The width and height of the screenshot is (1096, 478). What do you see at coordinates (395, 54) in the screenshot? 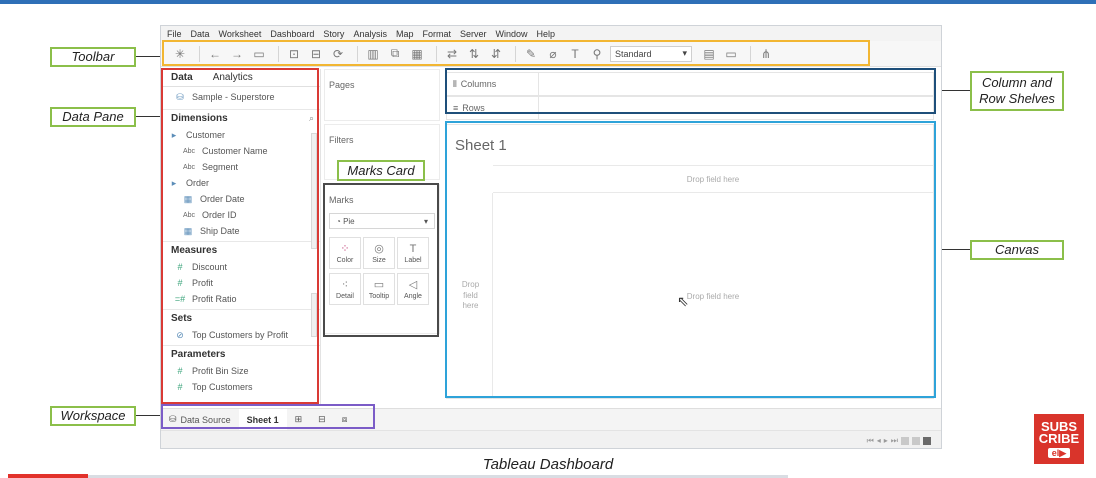
I see `duplicate-sheet-icon: ⧉` at bounding box center [395, 54].